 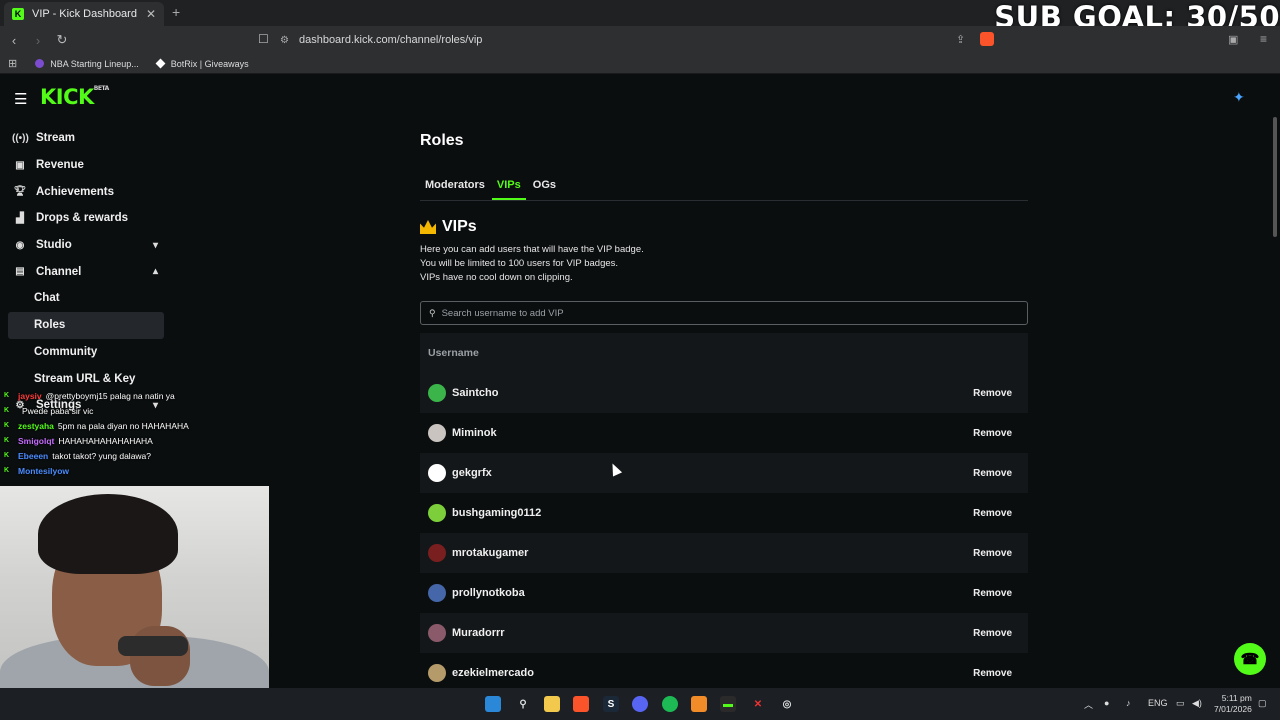 I want to click on terminal-icon: ▬, so click(x=728, y=704).